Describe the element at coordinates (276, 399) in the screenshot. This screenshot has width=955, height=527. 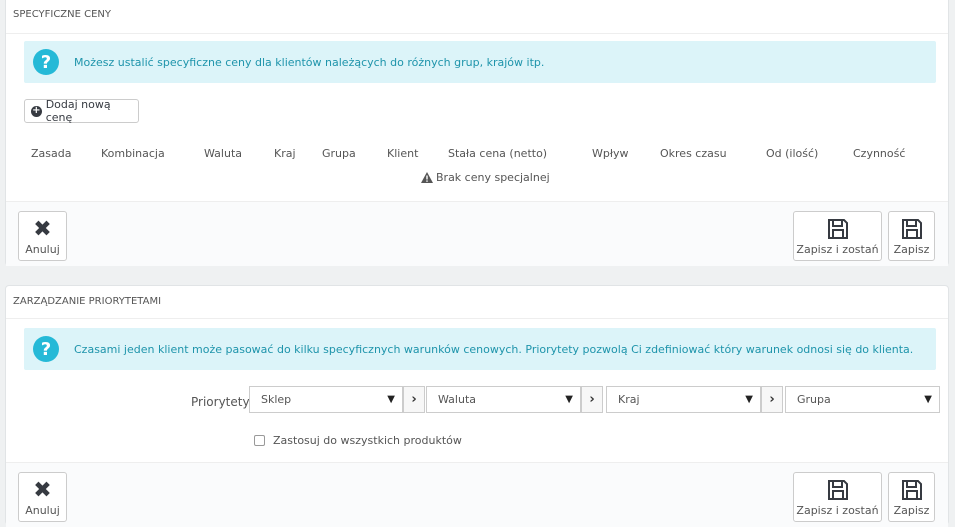
I see `select-value: Sklep` at that location.